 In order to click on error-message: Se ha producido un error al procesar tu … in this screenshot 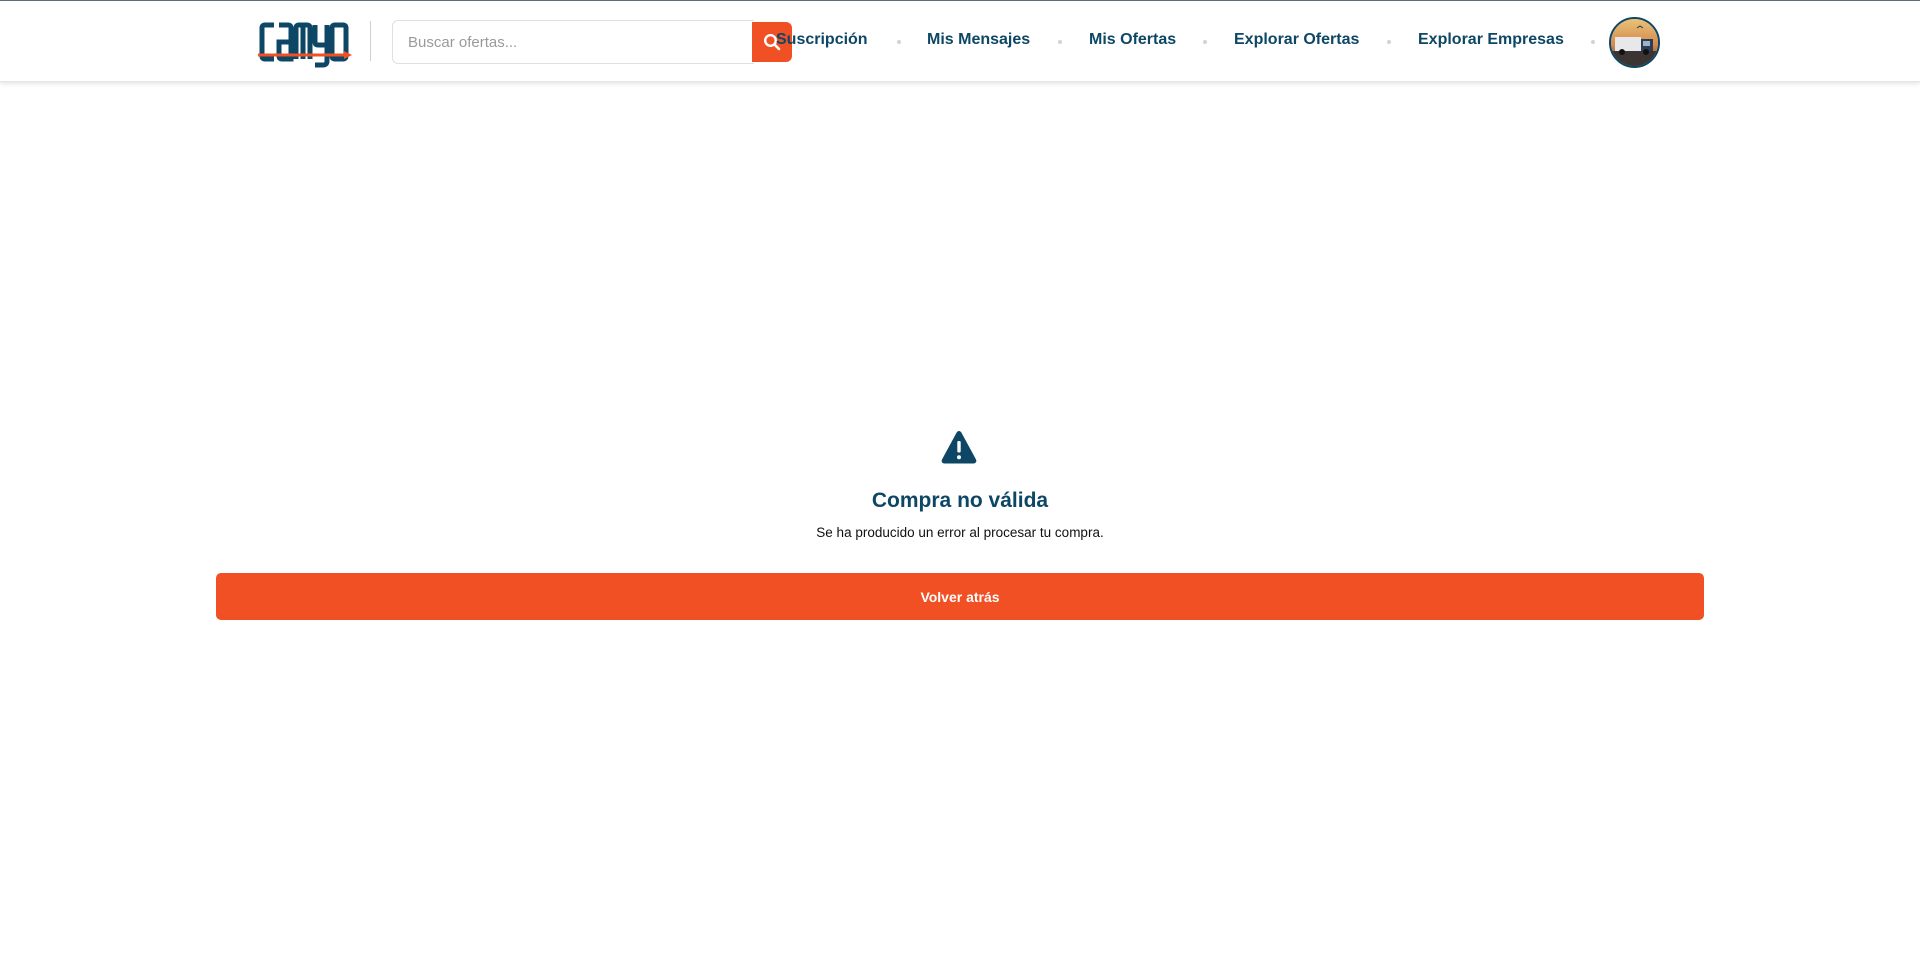, I will do `click(960, 532)`.